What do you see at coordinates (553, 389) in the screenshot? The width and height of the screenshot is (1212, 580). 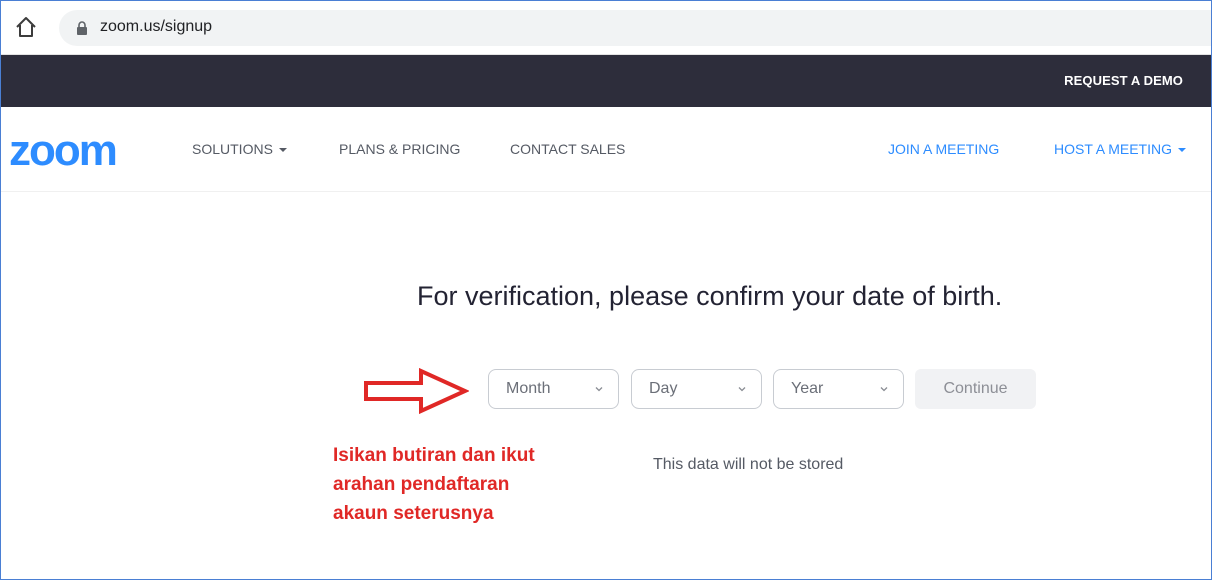 I see `month-select: Month` at bounding box center [553, 389].